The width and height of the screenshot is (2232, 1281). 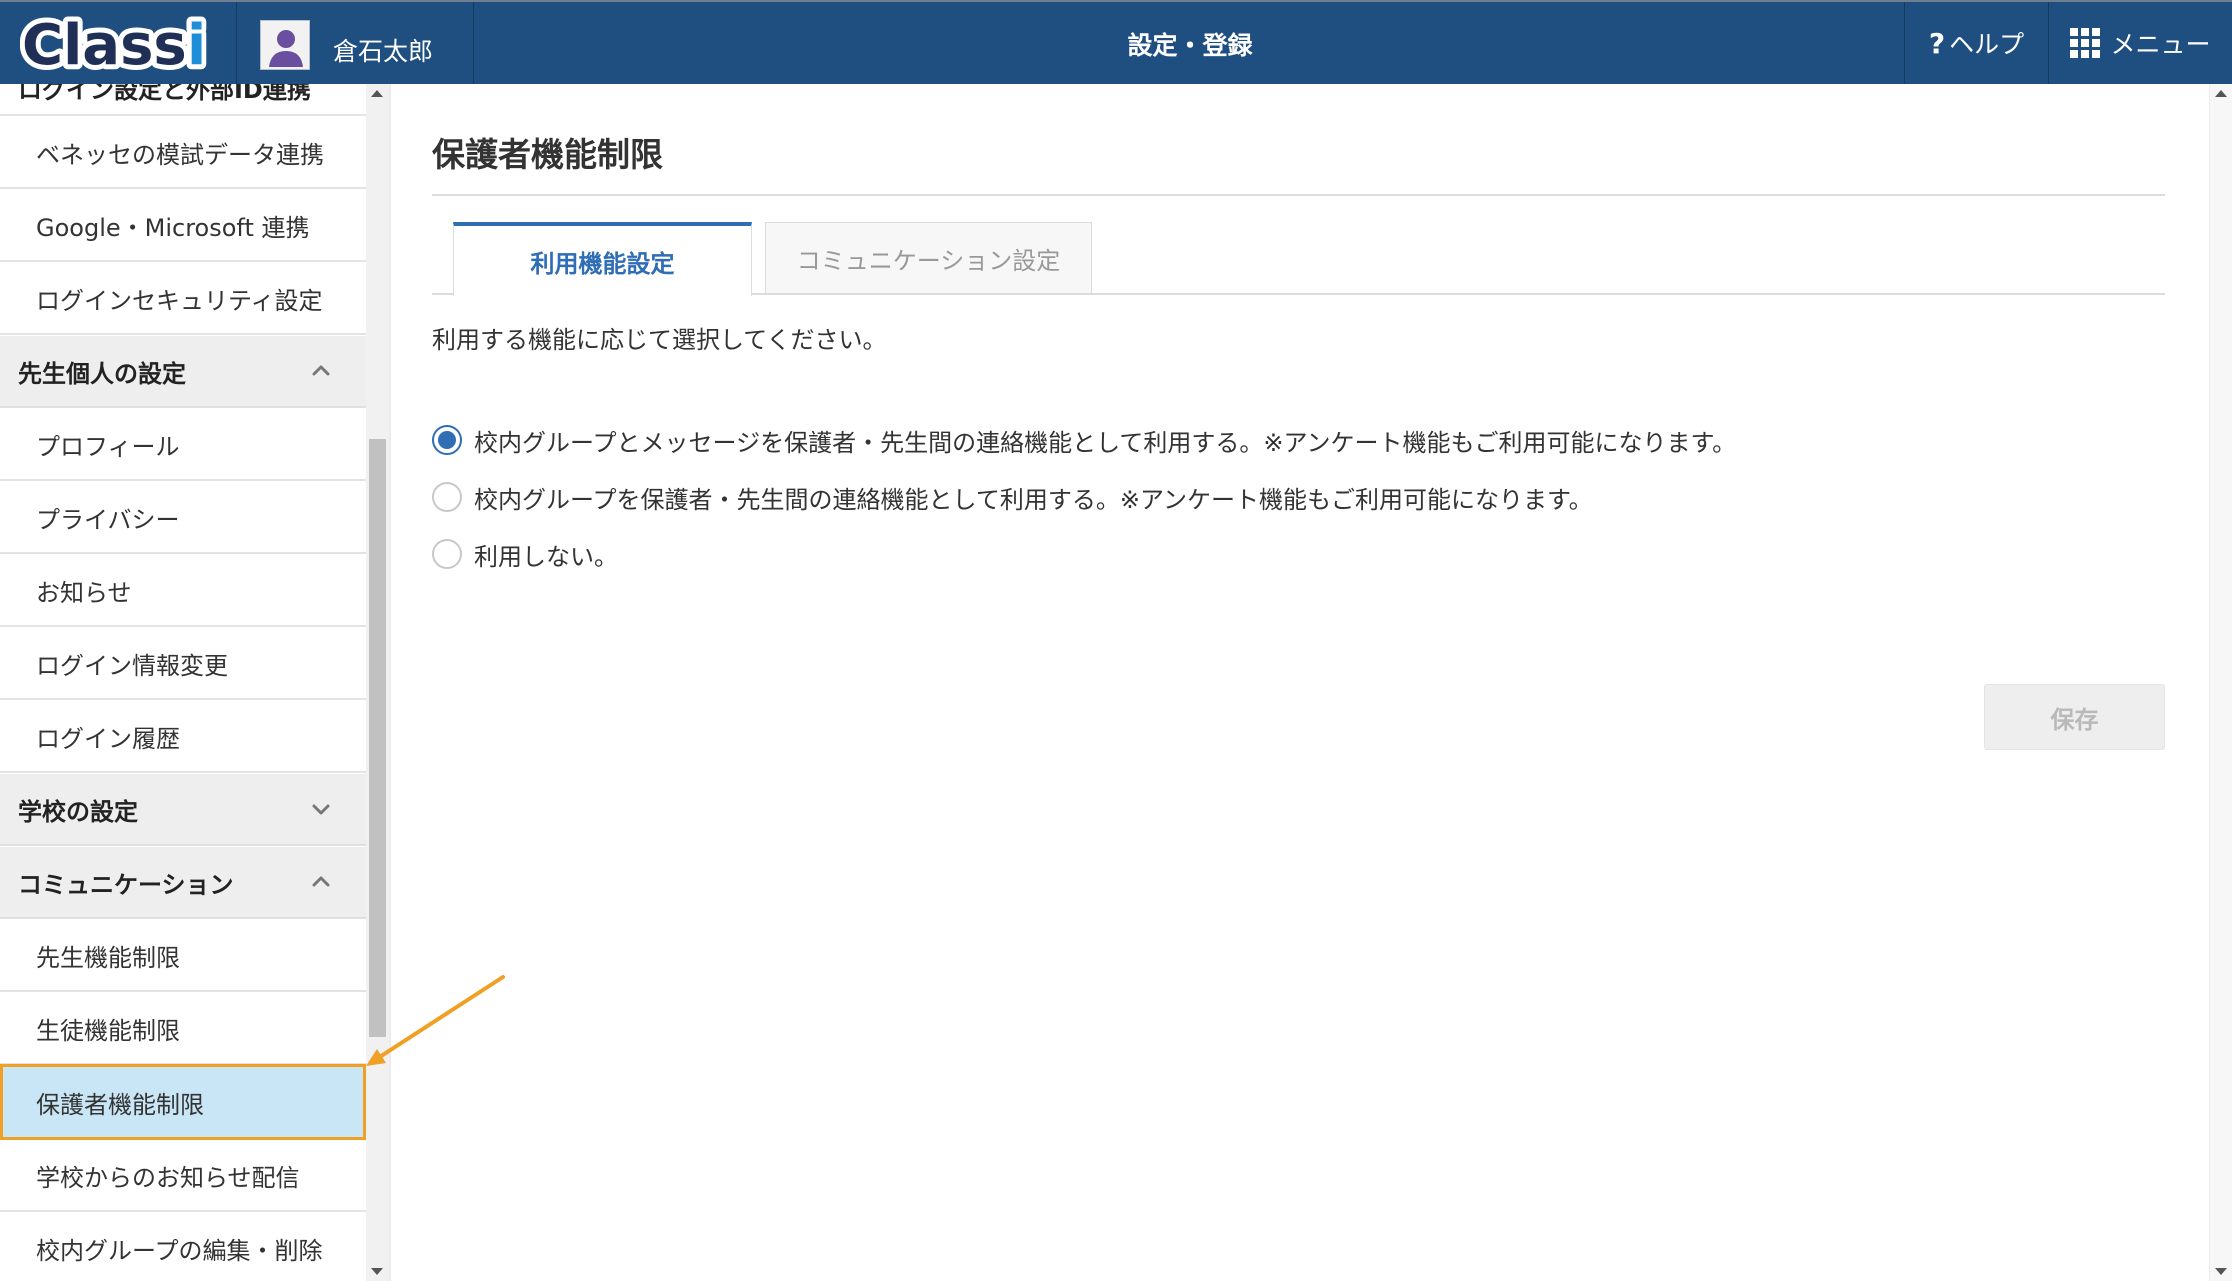 What do you see at coordinates (659, 340) in the screenshot?
I see `description-text: 利用する機能に応じて選択してください。` at bounding box center [659, 340].